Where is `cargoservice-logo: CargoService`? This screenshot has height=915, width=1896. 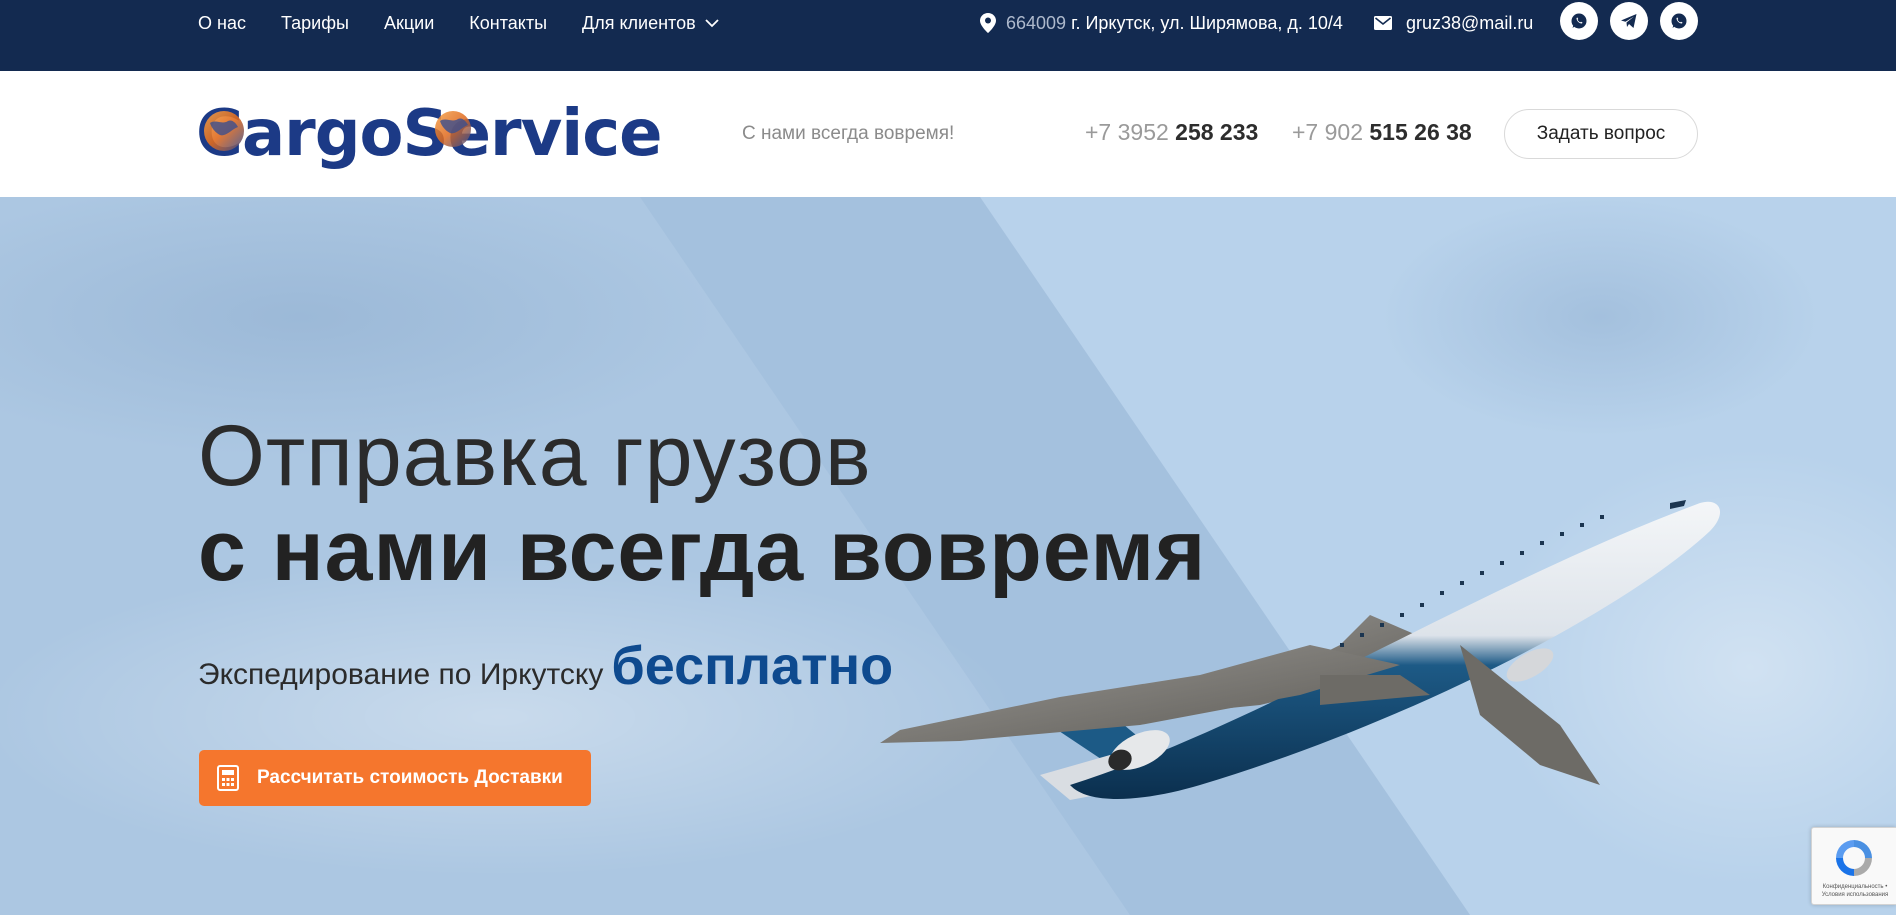
cargoservice-logo: CargoService is located at coordinates (452, 132).